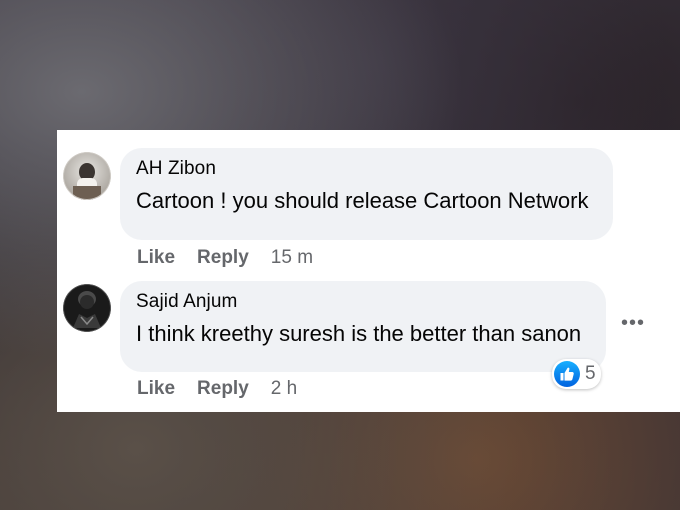 This screenshot has height=510, width=680. Describe the element at coordinates (366, 169) in the screenshot. I see `comment-author: AH Zibon` at that location.